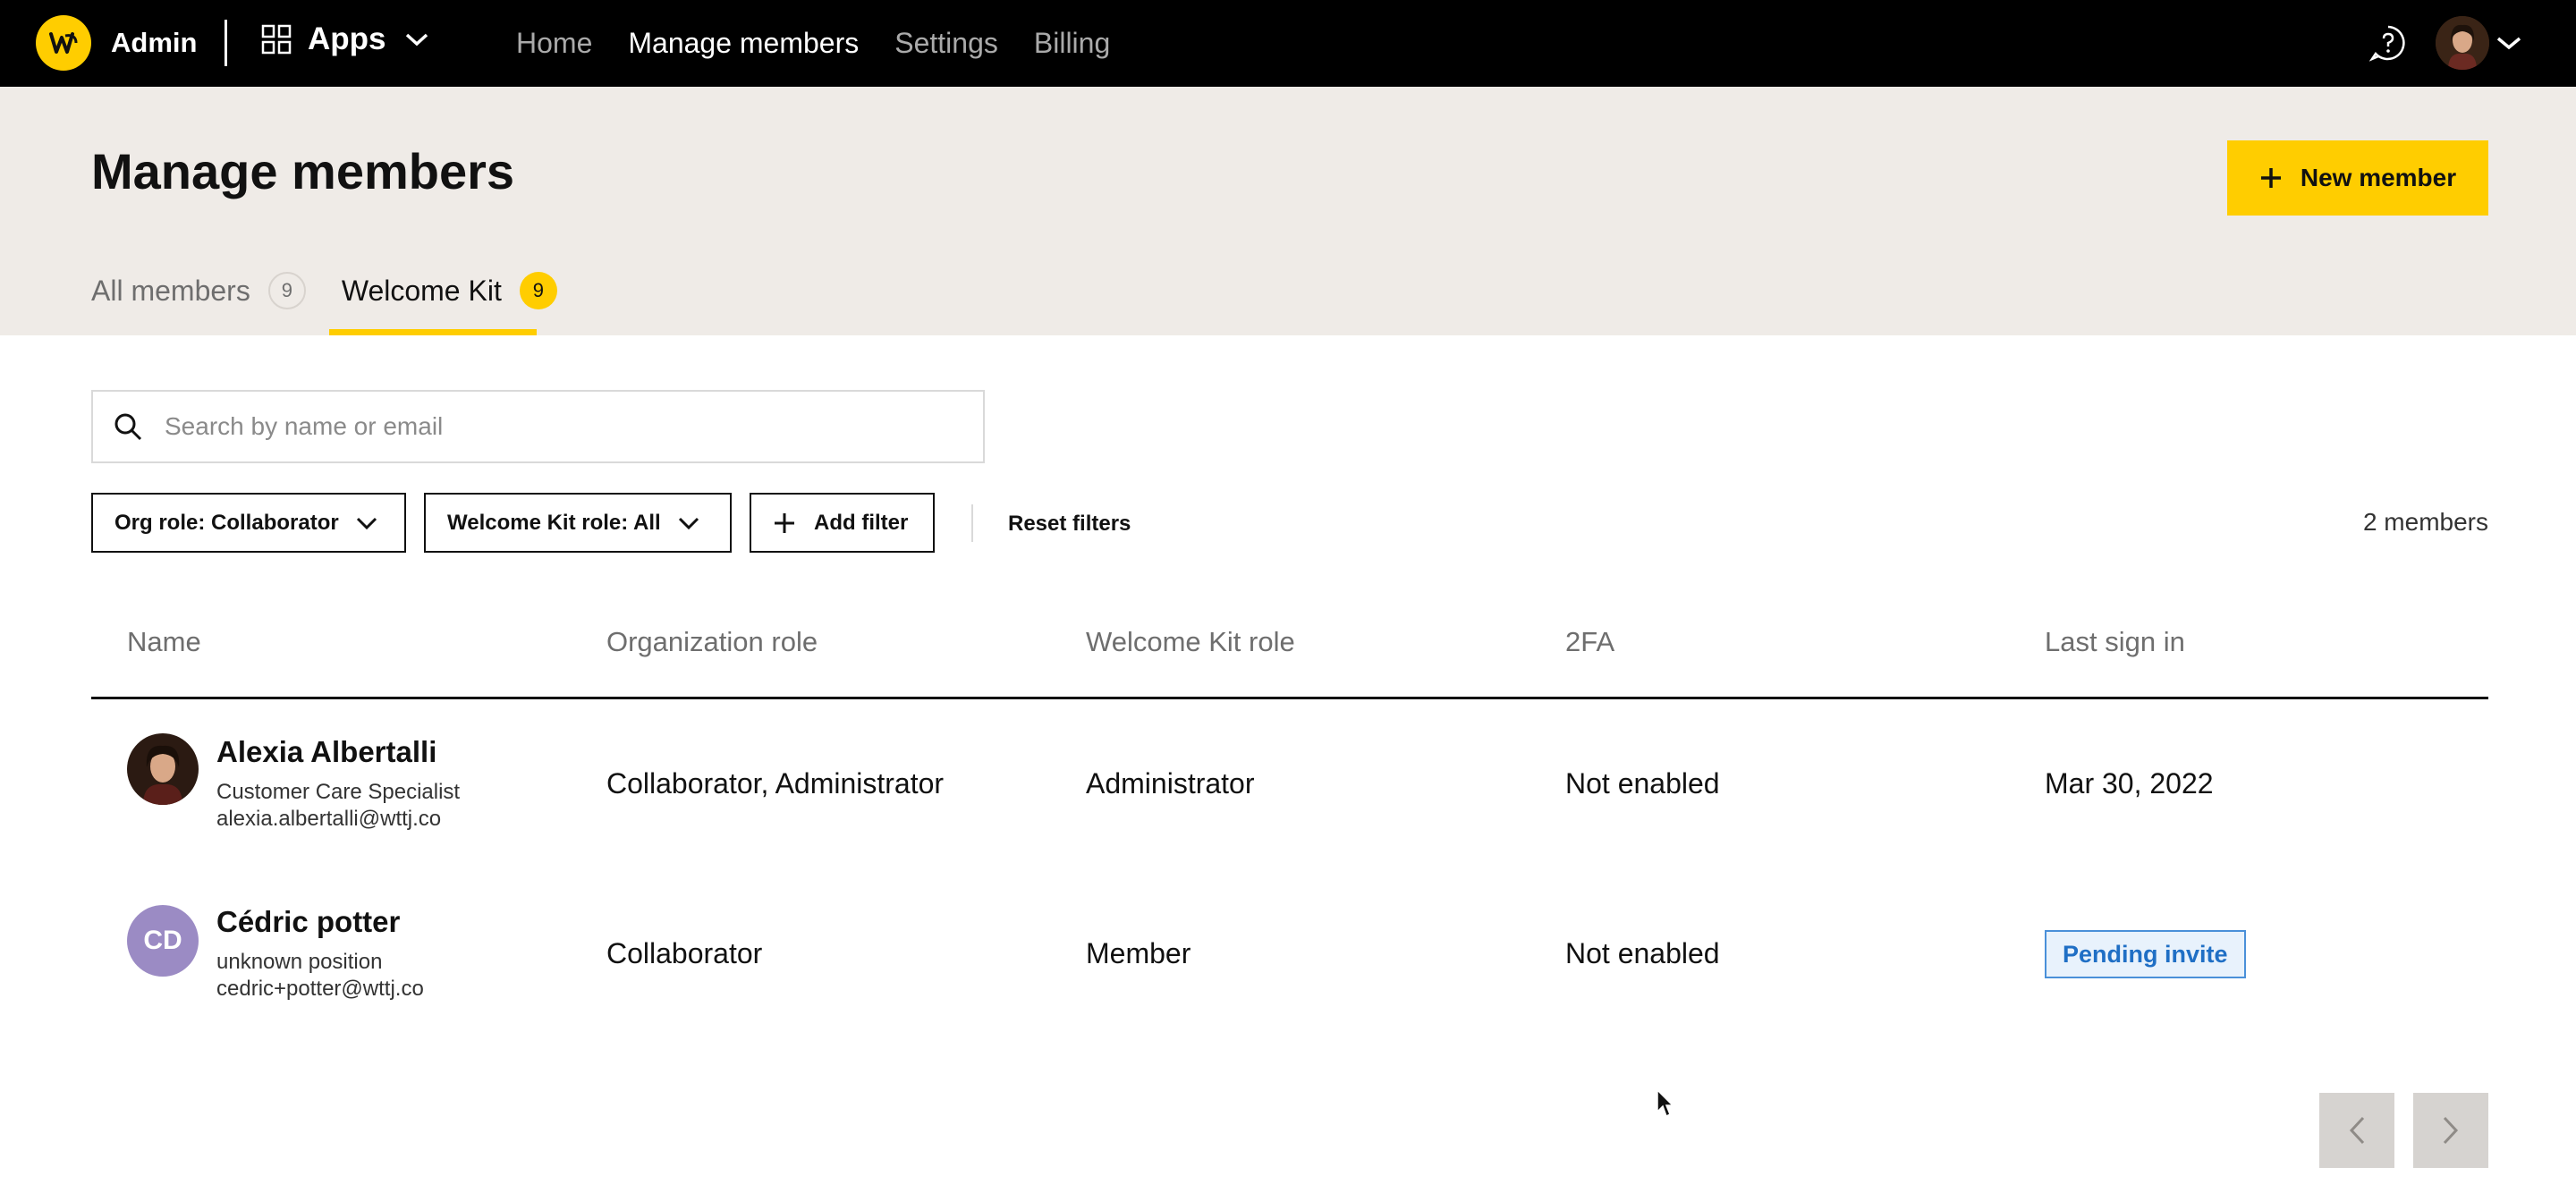 This screenshot has height=1193, width=2576. Describe the element at coordinates (170, 291) in the screenshot. I see `tab-label: All members` at that location.